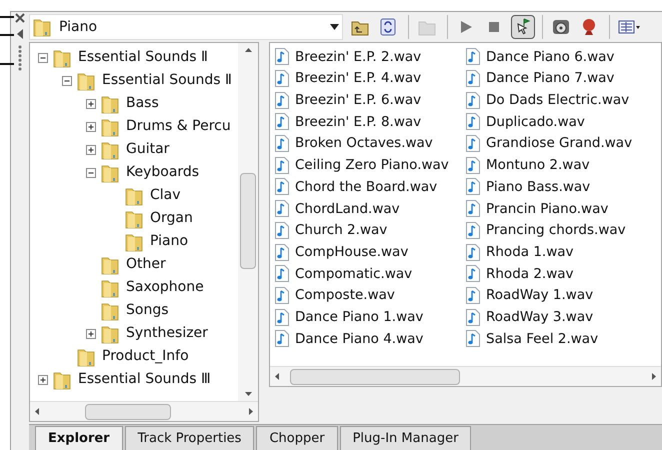 This screenshot has height=450, width=662. What do you see at coordinates (540, 317) in the screenshot?
I see `file-name: RoadWay 3.wav` at bounding box center [540, 317].